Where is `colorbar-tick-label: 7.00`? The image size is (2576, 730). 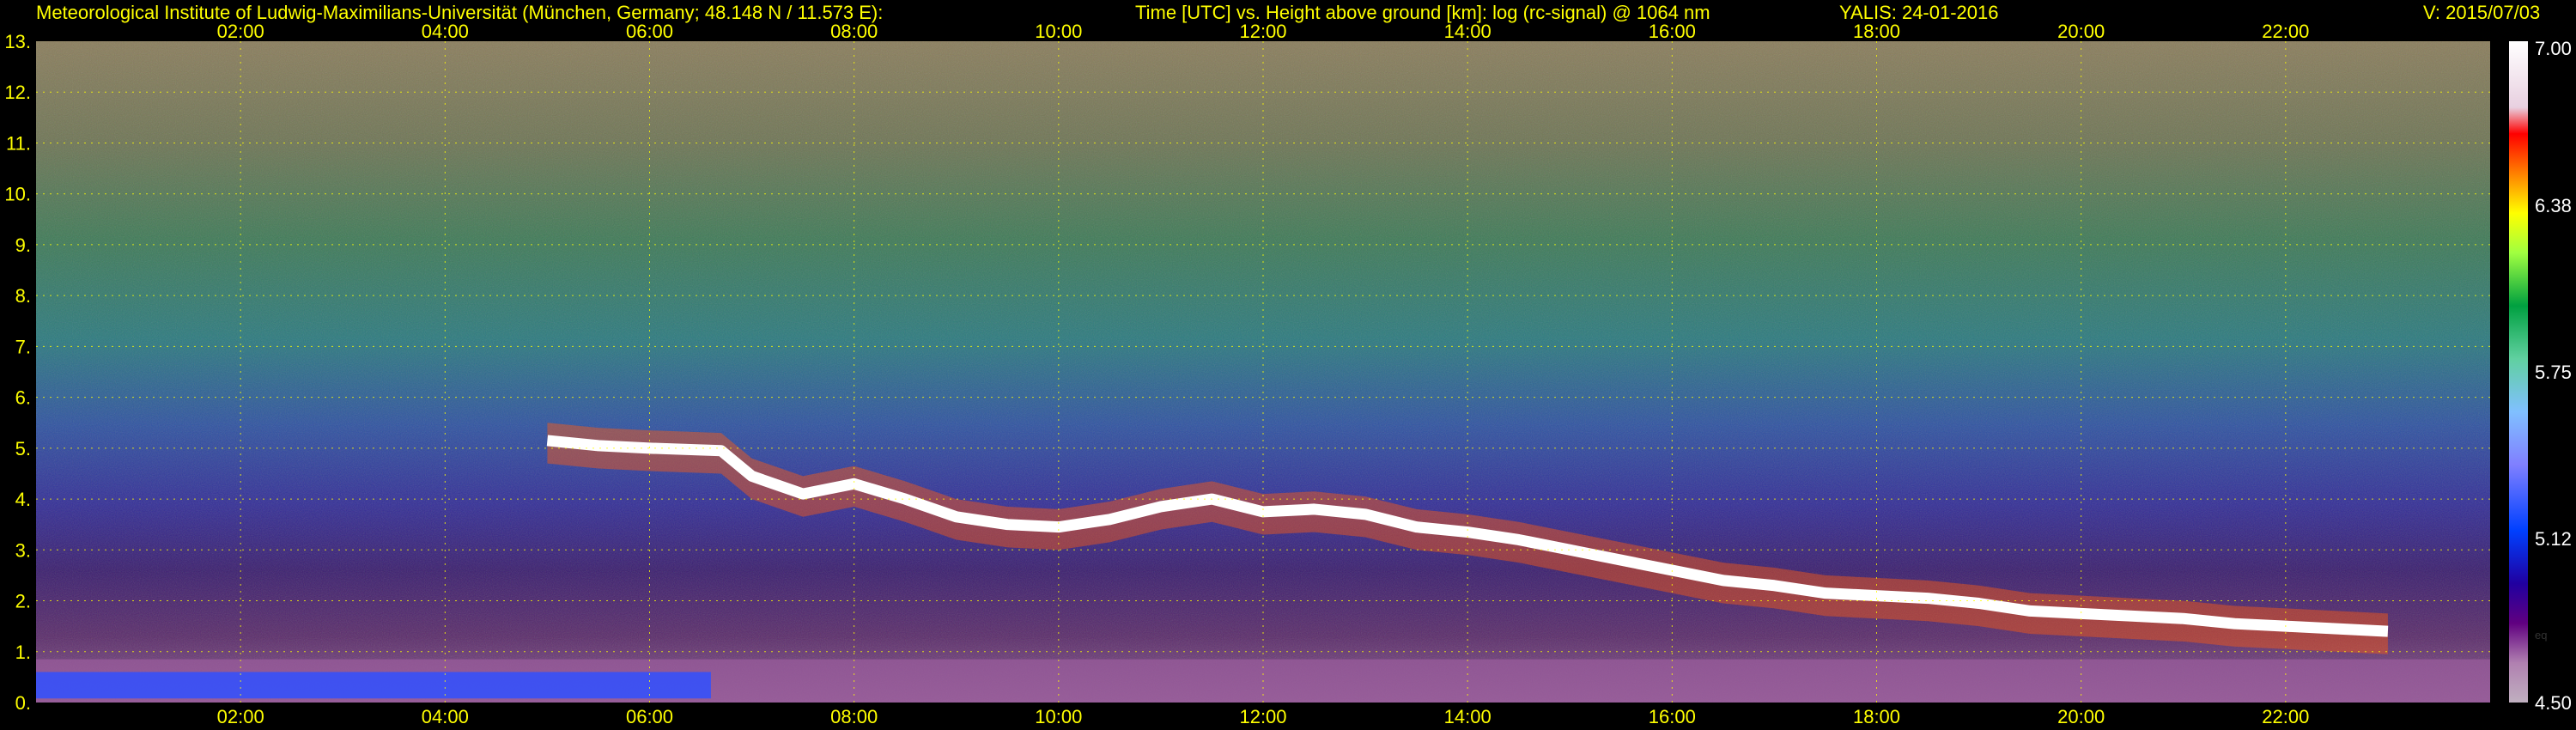
colorbar-tick-label: 7.00 is located at coordinates (2553, 48).